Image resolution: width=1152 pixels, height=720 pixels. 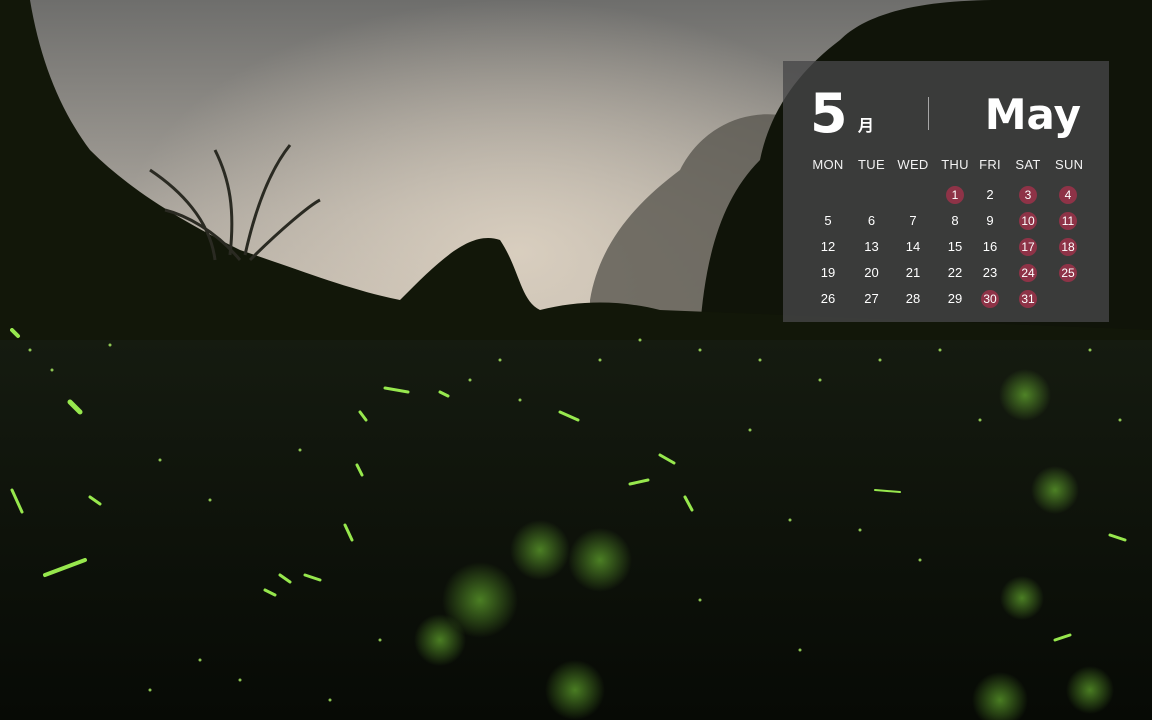 I want to click on weekday-fri: FRI, so click(x=990, y=164).